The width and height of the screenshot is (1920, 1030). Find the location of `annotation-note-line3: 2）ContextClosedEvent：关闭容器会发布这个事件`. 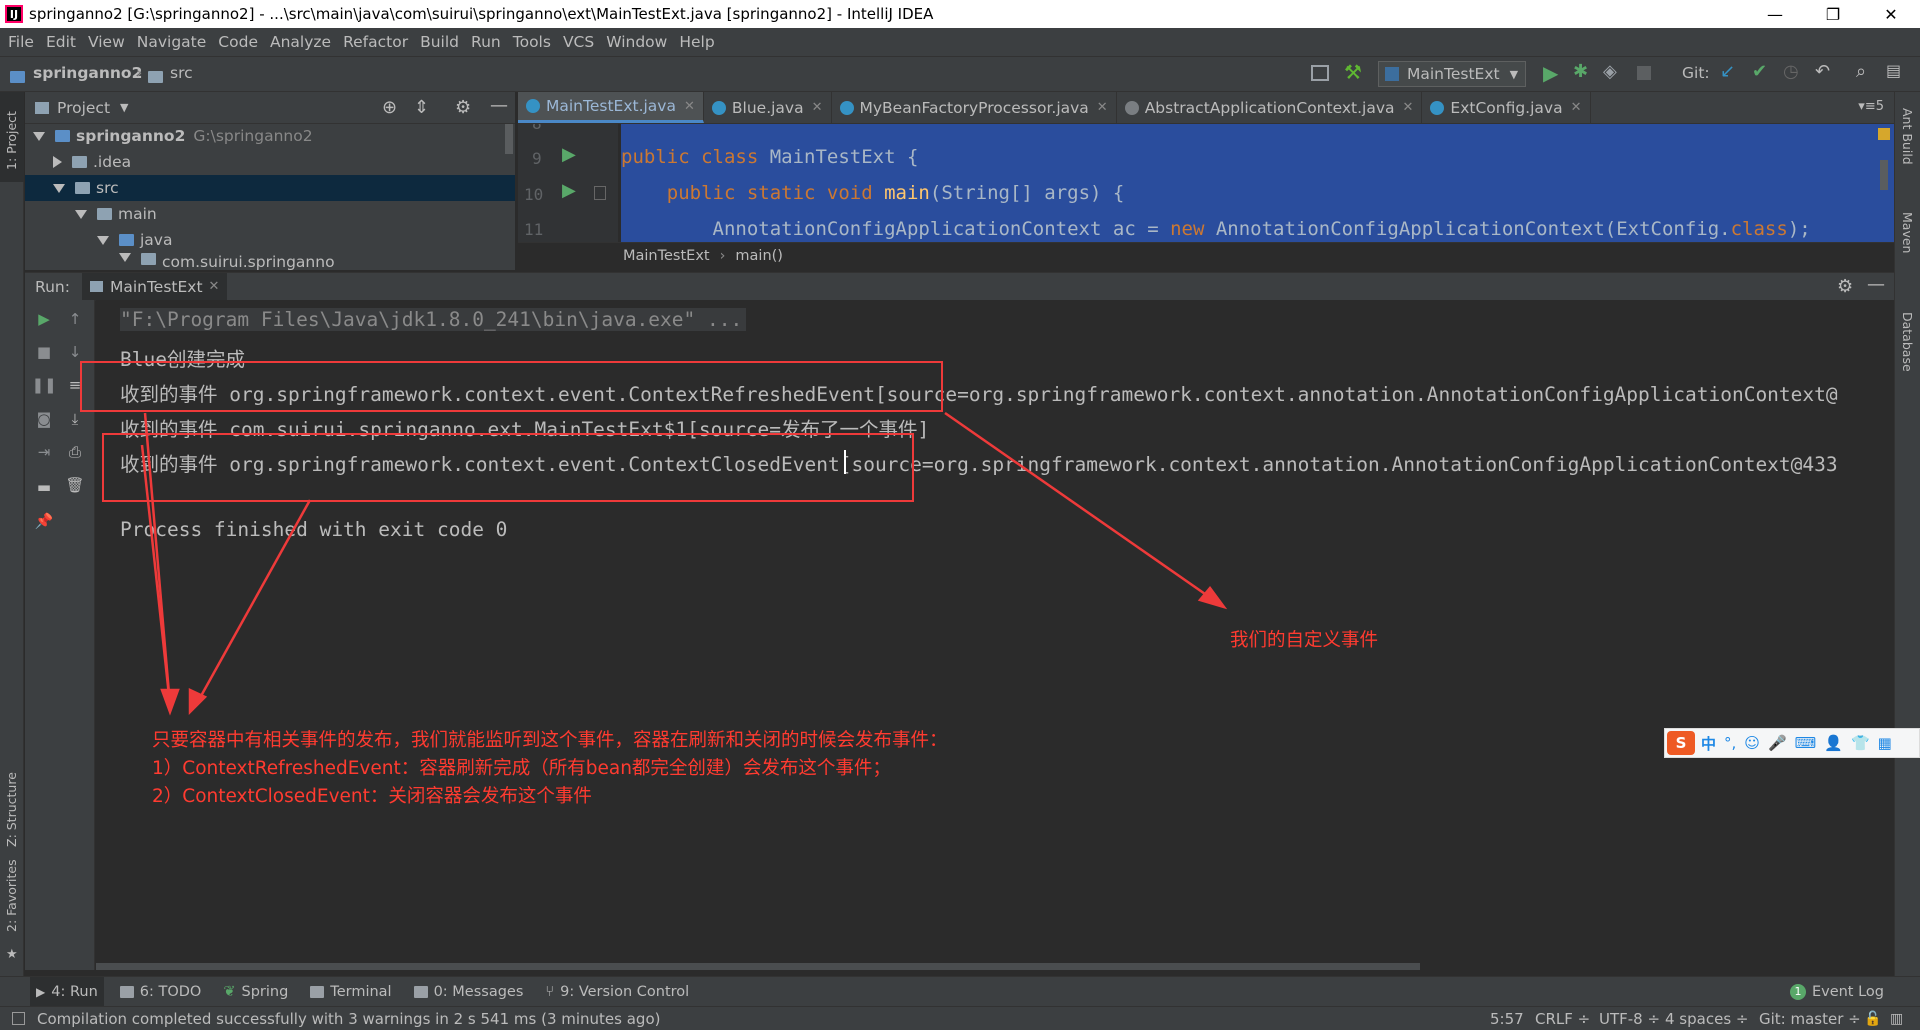

annotation-note-line3: 2）ContextClosedEvent：关闭容器会发布这个事件 is located at coordinates (372, 796).